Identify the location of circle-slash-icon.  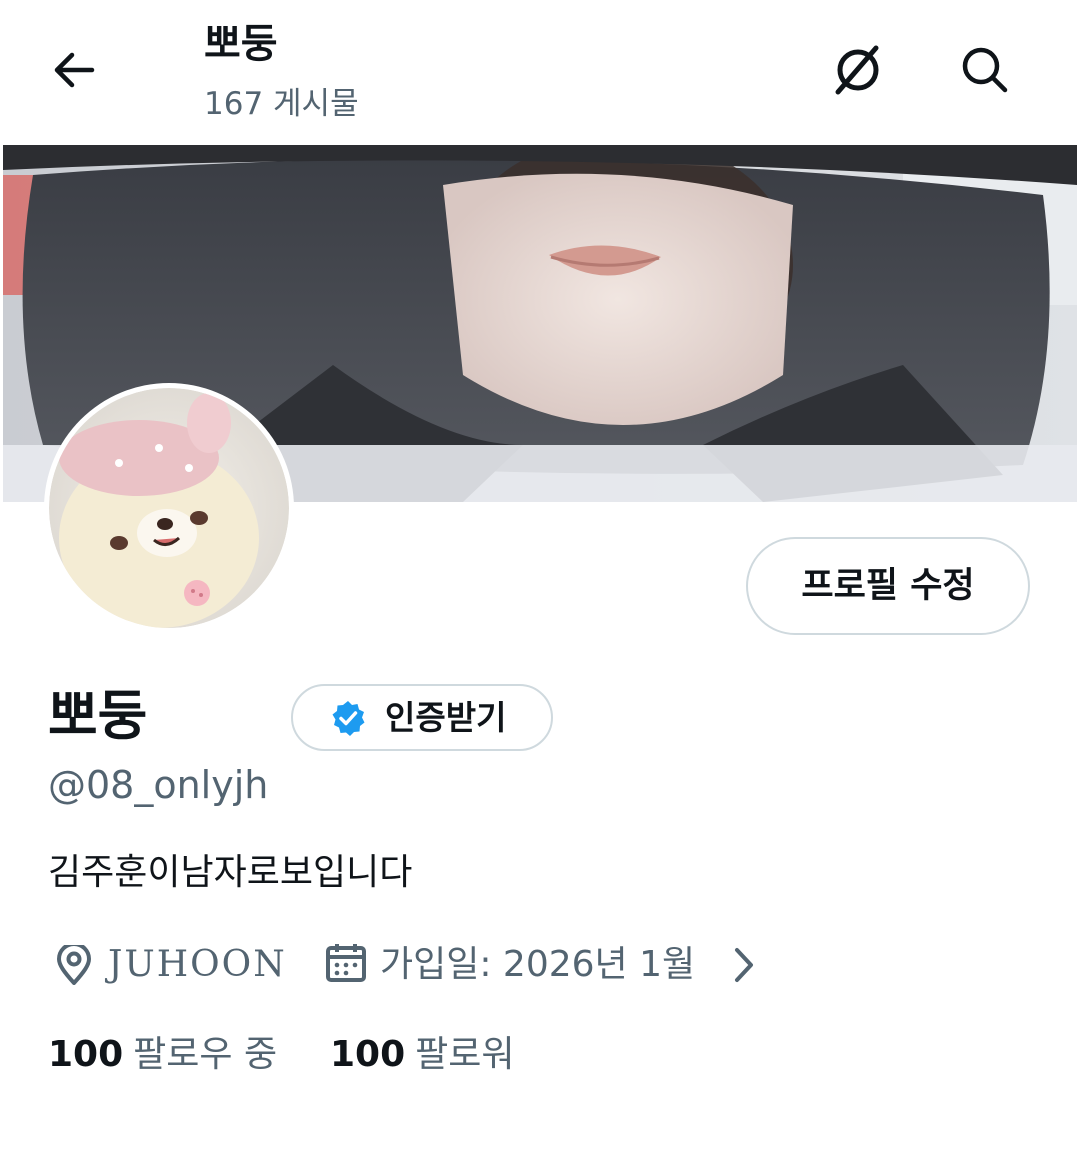
(857, 70).